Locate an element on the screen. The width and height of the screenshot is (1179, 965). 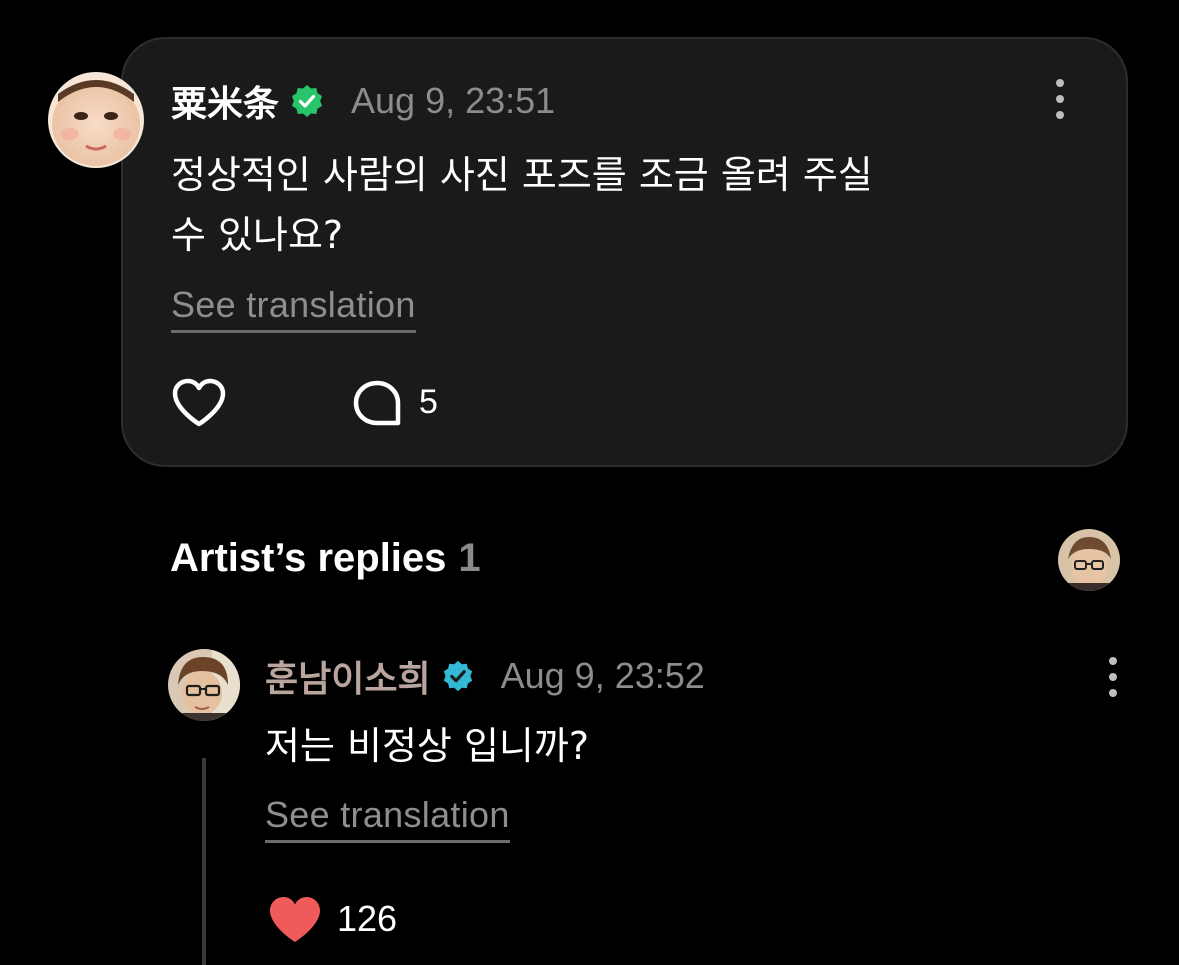
post-header: 粟米条 Aug 9, 23:51 is located at coordinates (363, 102).